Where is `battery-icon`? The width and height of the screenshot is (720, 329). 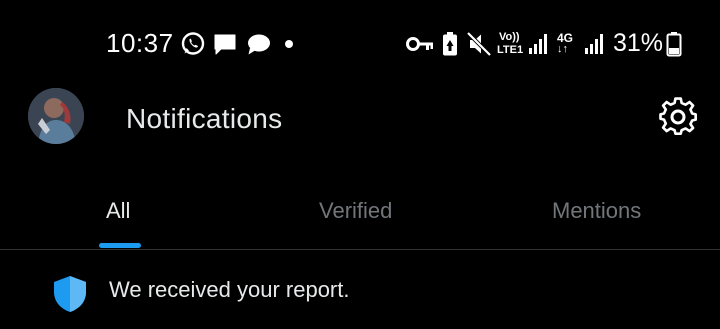
battery-icon is located at coordinates (674, 44).